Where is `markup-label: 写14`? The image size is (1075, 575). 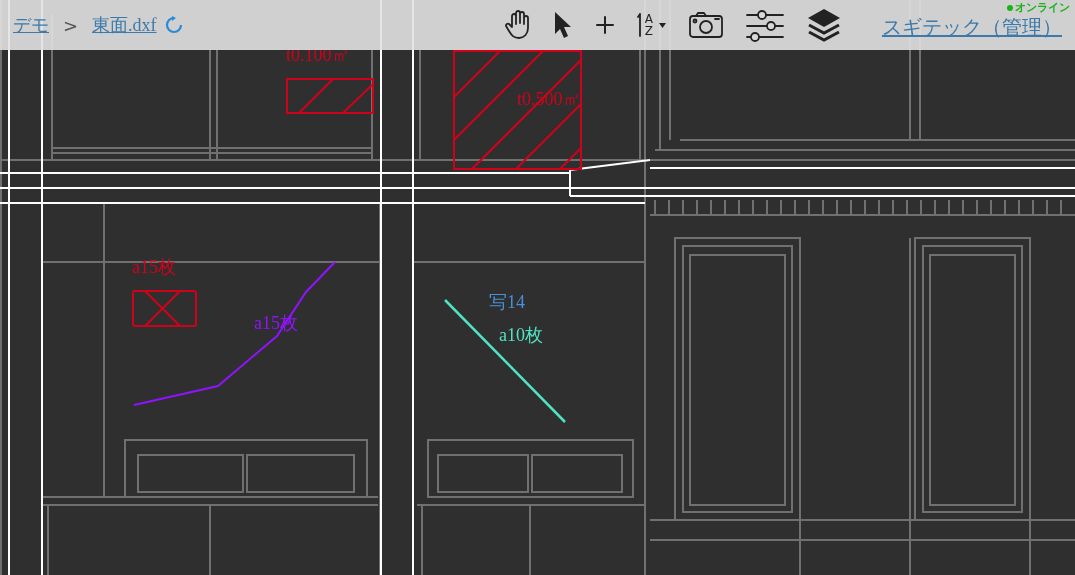 markup-label: 写14 is located at coordinates (507, 302).